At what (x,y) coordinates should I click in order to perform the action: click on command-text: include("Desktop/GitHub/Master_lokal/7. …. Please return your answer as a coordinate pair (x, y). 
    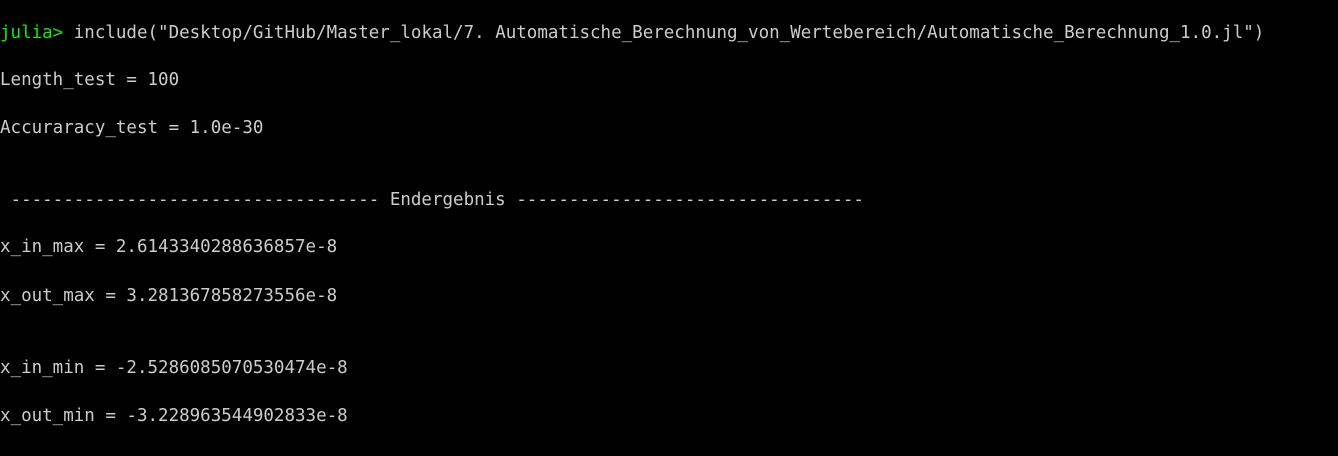
    Looking at the image, I should click on (664, 33).